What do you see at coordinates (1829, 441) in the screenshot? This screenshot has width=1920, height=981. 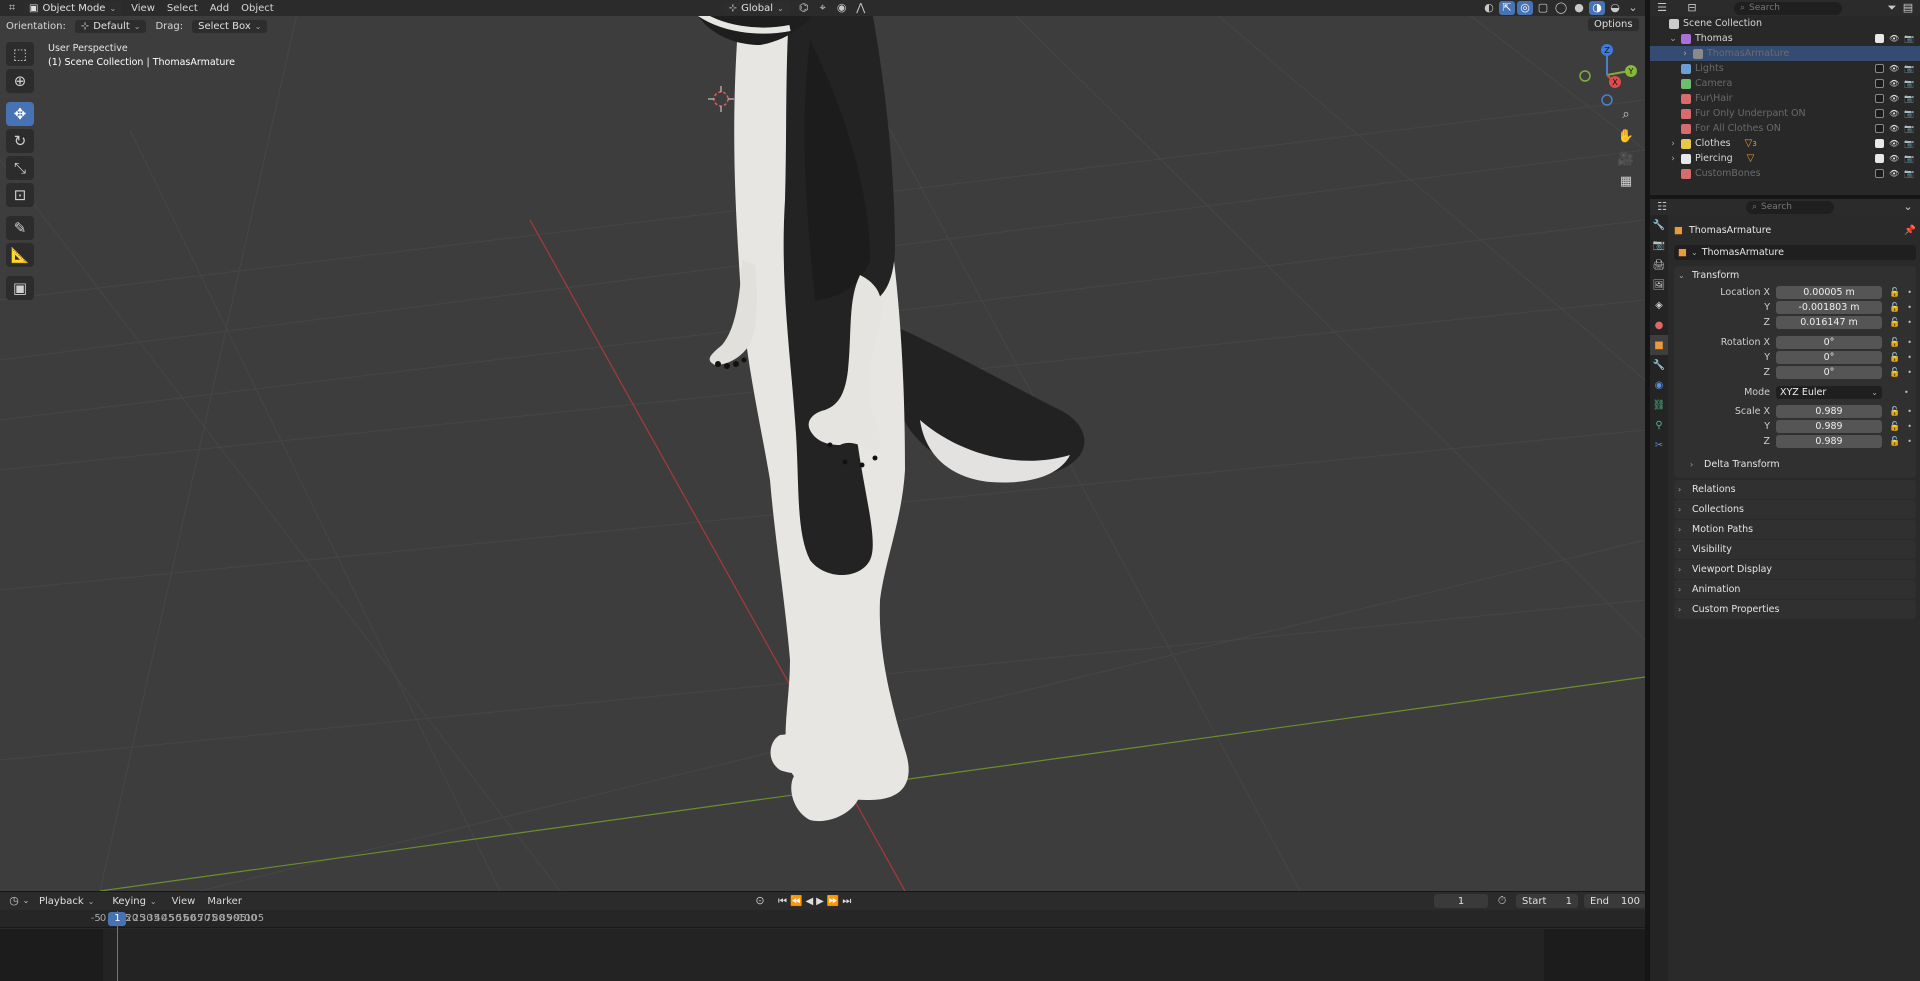 I see `scale-z-field: 0.989` at bounding box center [1829, 441].